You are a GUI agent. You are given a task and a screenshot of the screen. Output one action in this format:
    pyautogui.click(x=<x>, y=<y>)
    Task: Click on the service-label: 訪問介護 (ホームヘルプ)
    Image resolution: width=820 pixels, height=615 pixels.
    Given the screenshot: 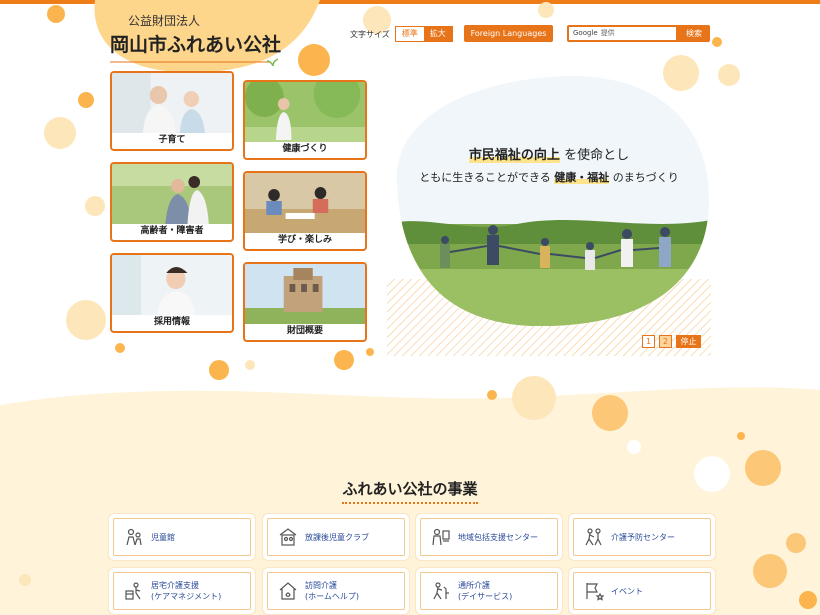 What is the action you would take?
    pyautogui.click(x=332, y=591)
    